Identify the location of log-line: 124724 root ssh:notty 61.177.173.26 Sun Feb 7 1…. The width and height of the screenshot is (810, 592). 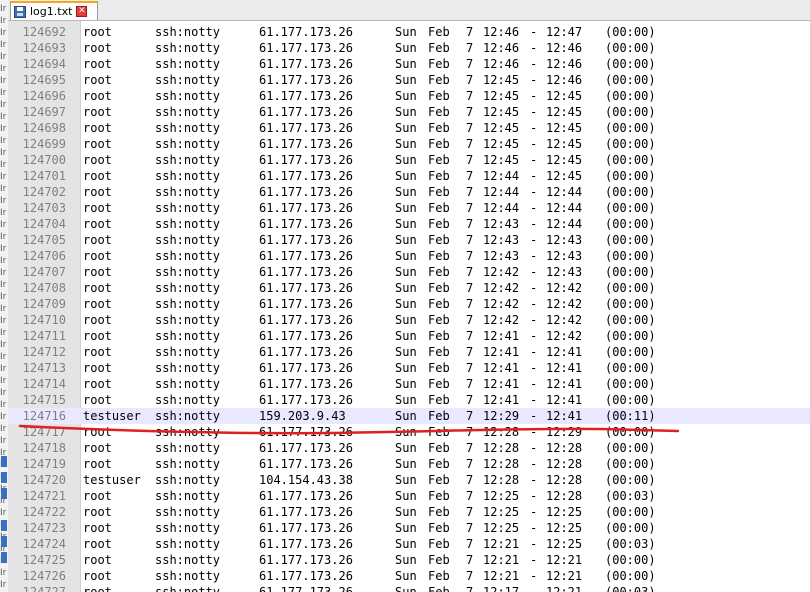
(409, 544).